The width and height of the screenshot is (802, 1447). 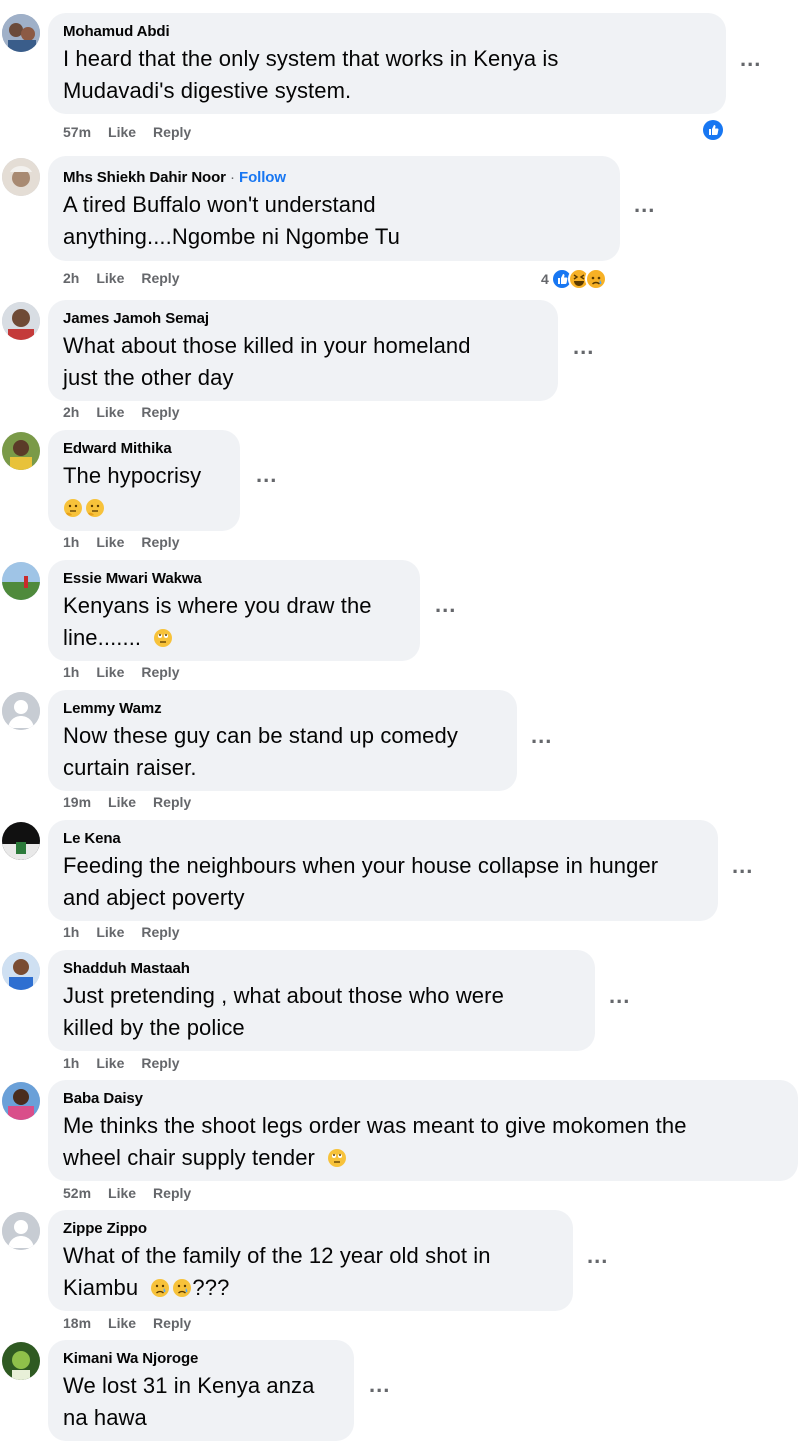 I want to click on timestamp: 57m, so click(x=77, y=132).